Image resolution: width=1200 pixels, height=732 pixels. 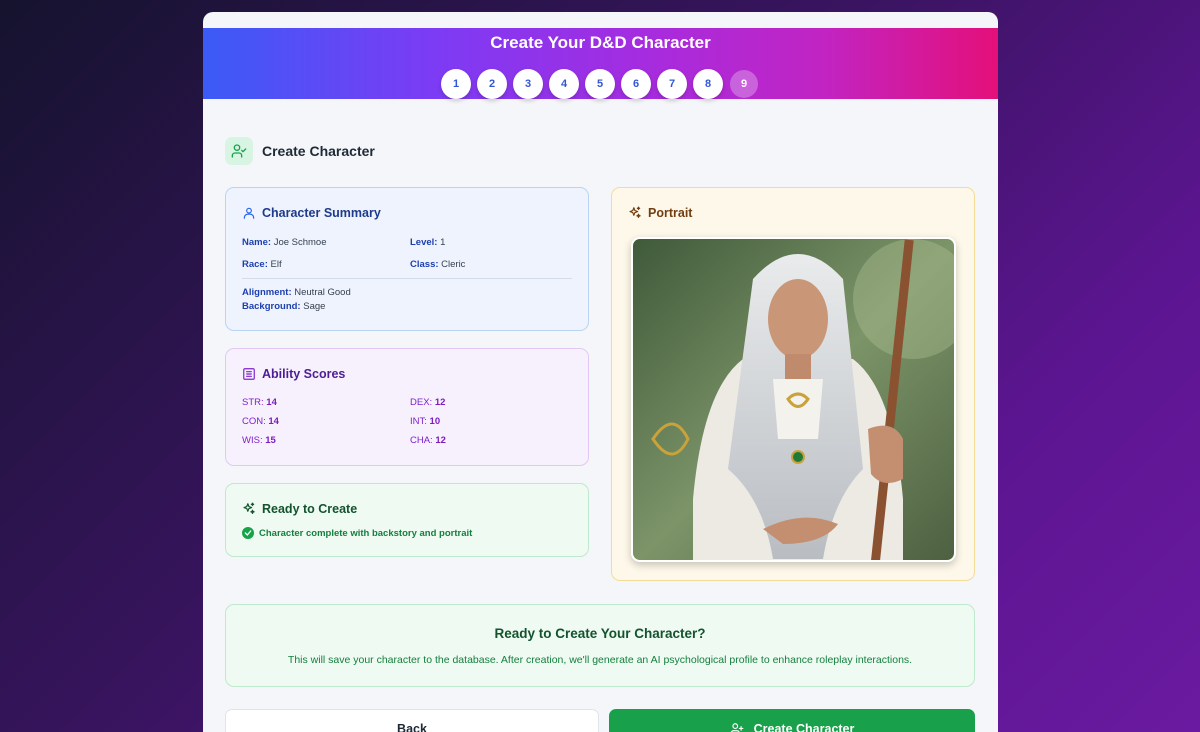 I want to click on summary-divider, so click(x=407, y=278).